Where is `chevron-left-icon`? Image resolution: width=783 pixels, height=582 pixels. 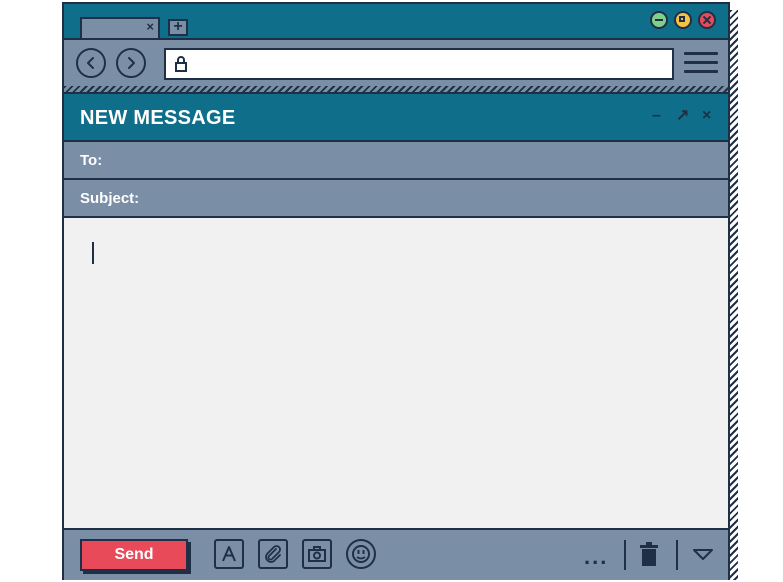 chevron-left-icon is located at coordinates (90, 63).